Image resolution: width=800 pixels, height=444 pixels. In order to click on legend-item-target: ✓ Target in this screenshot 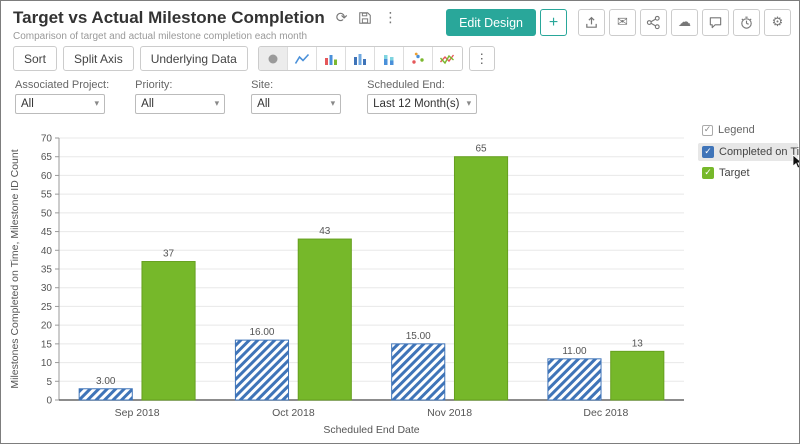, I will do `click(748, 173)`.